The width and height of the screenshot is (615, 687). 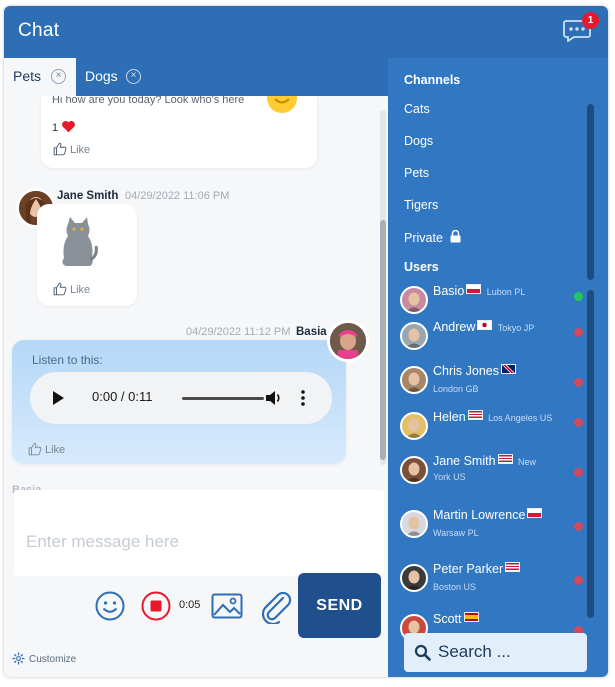 I want to click on user-name-text: Peter Parker, so click(x=468, y=569).